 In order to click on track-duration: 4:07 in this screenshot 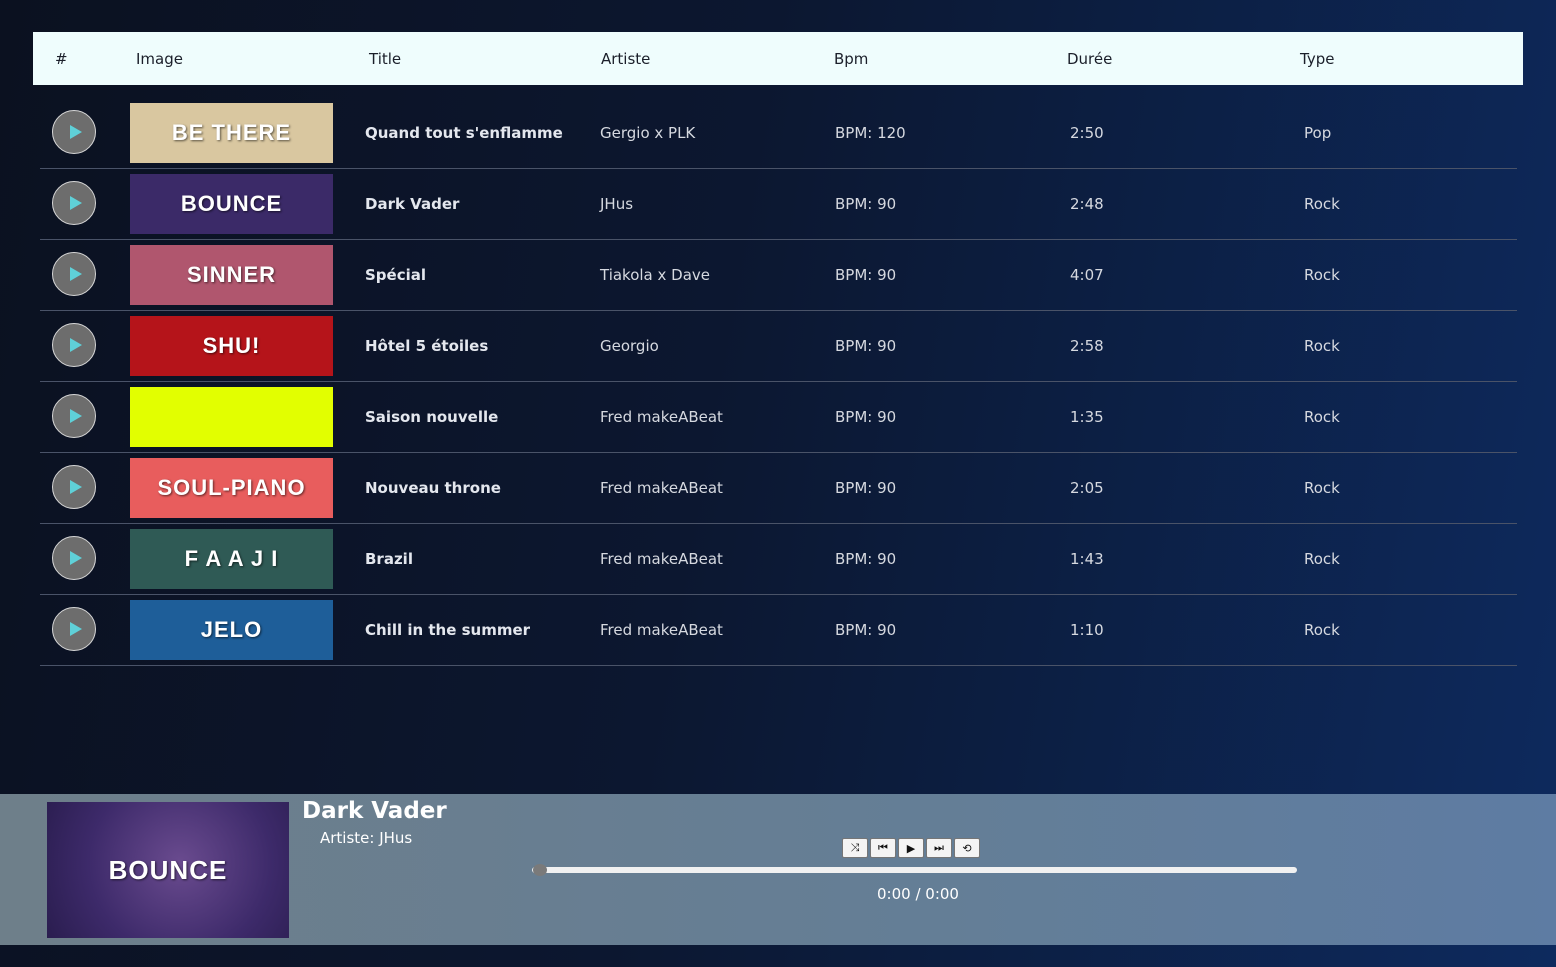, I will do `click(1087, 275)`.